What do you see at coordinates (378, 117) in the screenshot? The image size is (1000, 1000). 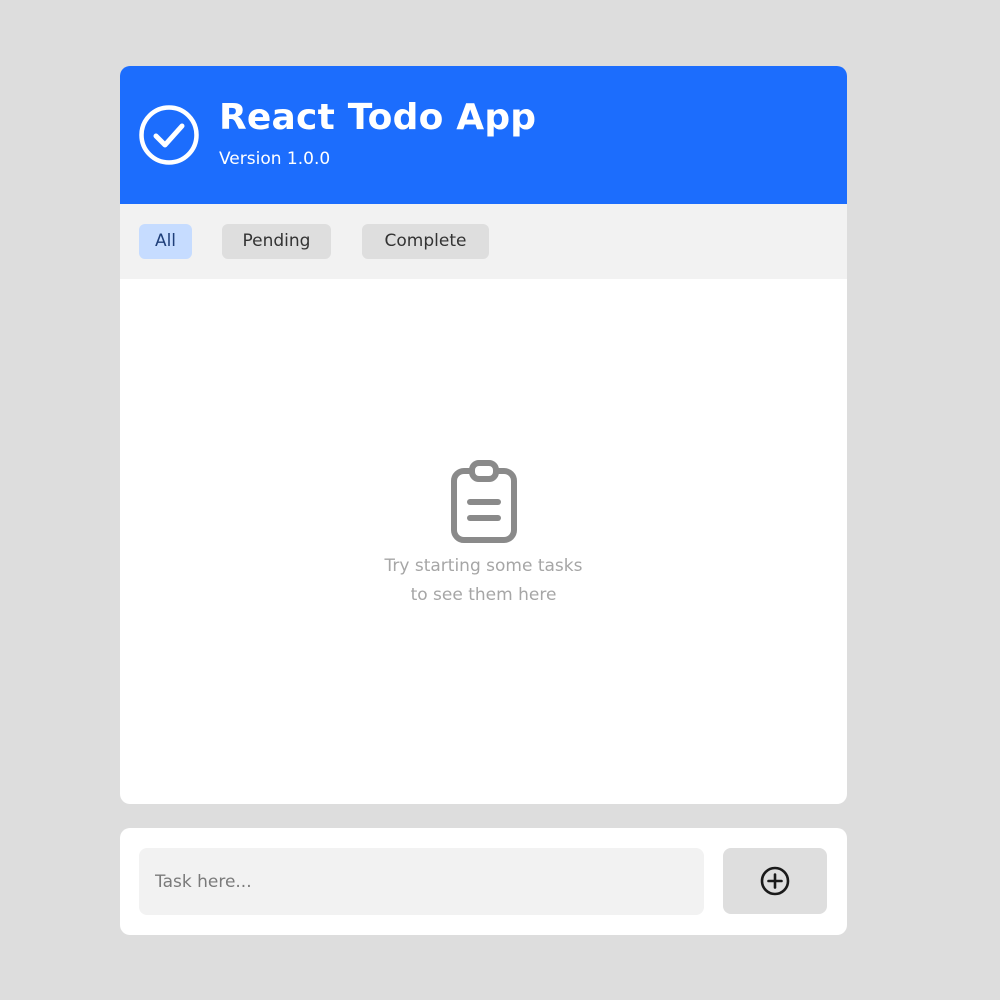 I see `app-title: React Todo App` at bounding box center [378, 117].